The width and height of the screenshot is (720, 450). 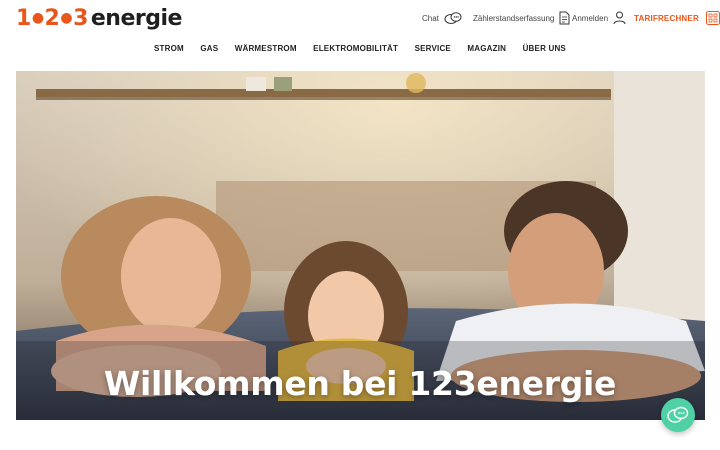 I want to click on brand-logo: 1●2●3 energie, so click(x=99, y=18).